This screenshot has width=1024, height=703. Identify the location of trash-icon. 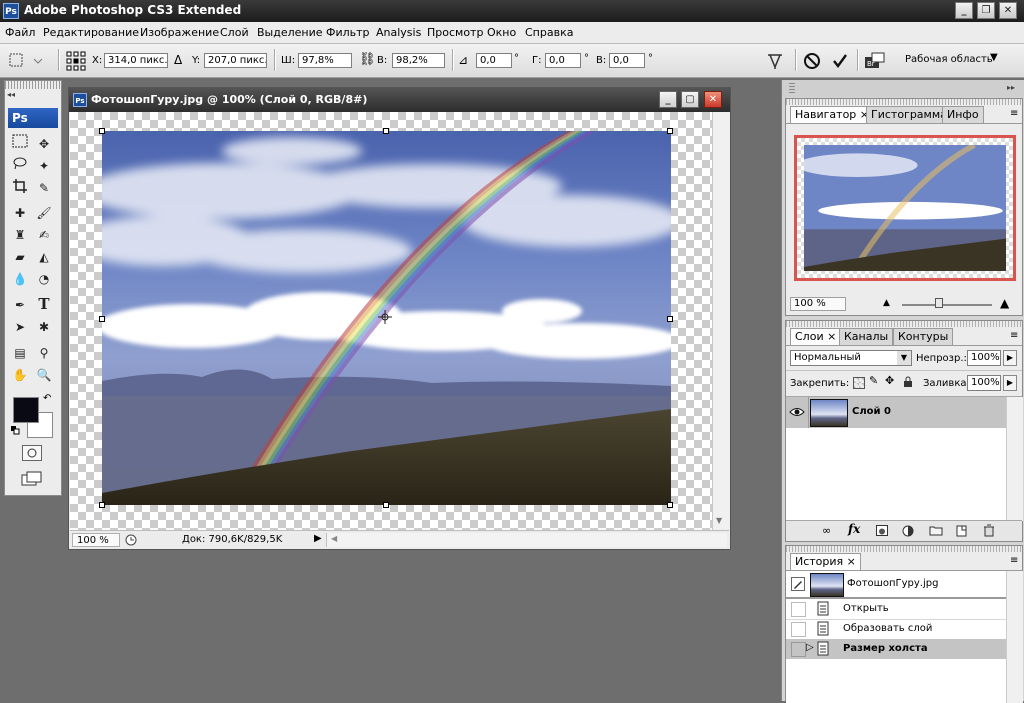
(989, 530).